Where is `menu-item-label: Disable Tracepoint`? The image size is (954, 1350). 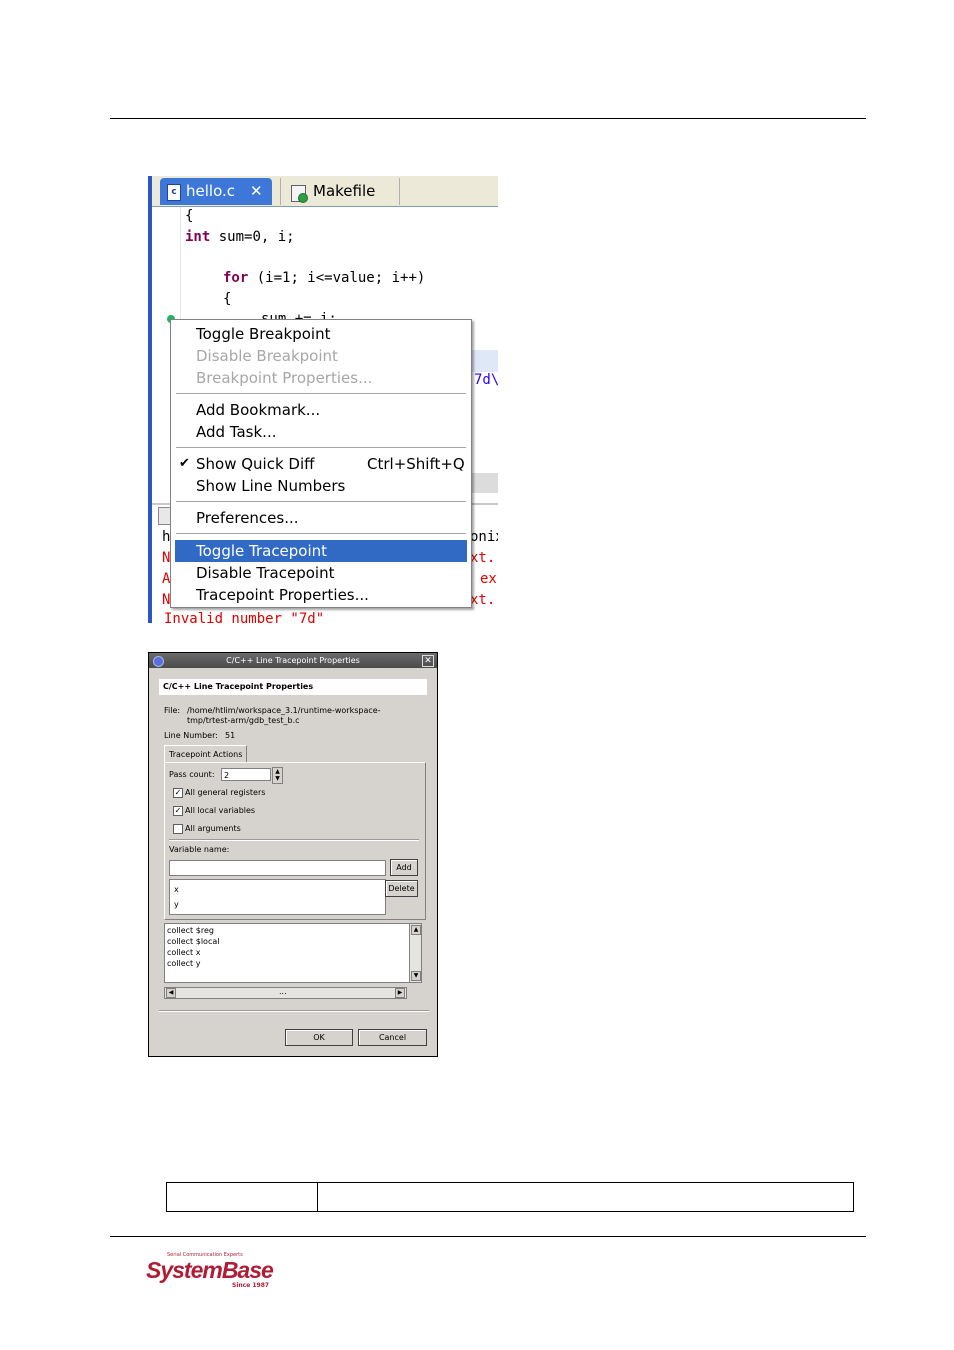
menu-item-label: Disable Tracepoint is located at coordinates (265, 573).